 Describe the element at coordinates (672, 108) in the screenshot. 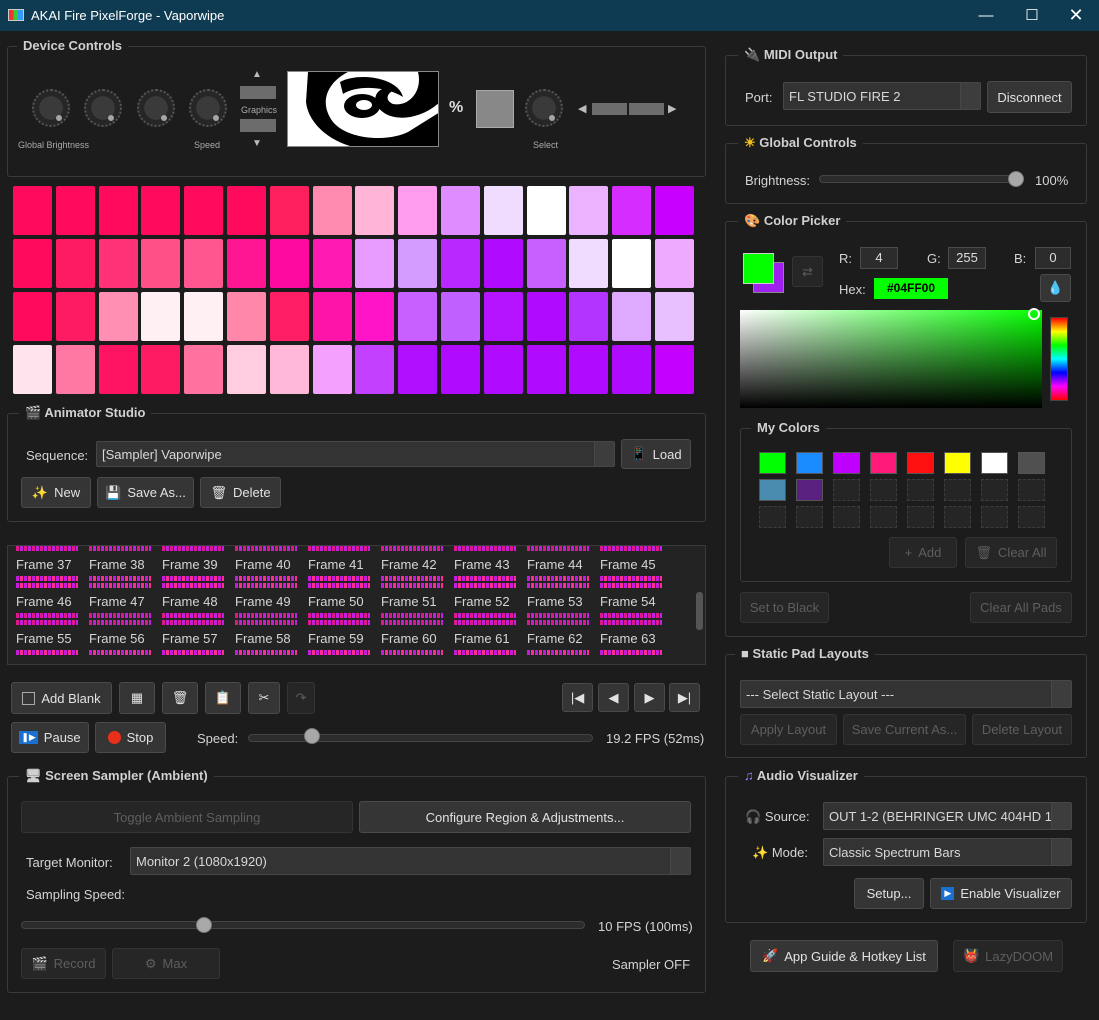

I see `arrow-right-icon: ▶` at that location.